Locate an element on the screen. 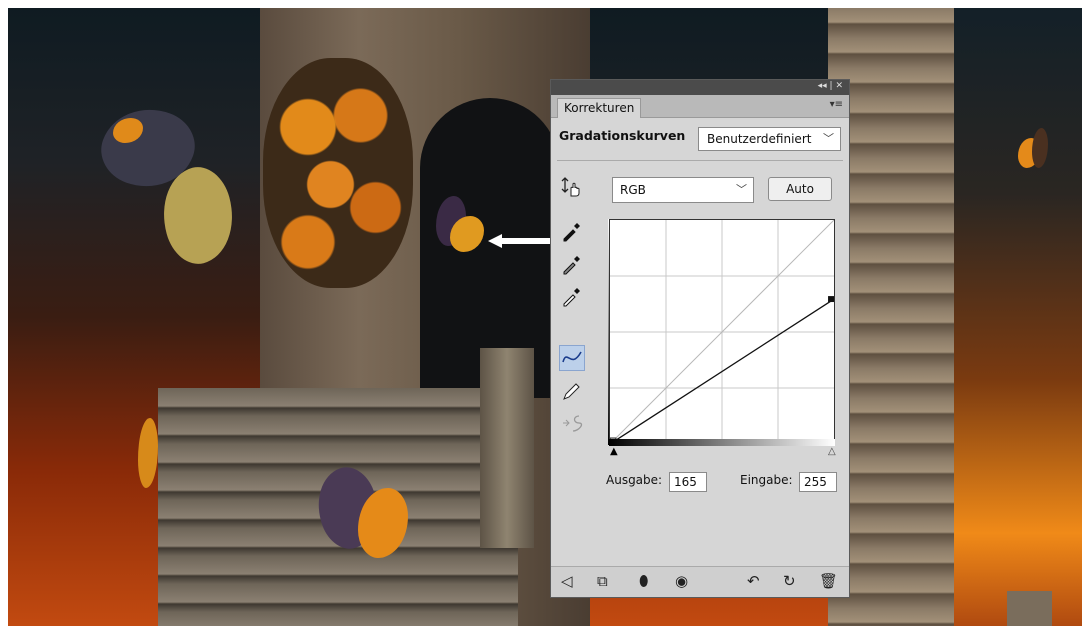 The width and height of the screenshot is (1090, 633). output-field: 165 is located at coordinates (688, 482).